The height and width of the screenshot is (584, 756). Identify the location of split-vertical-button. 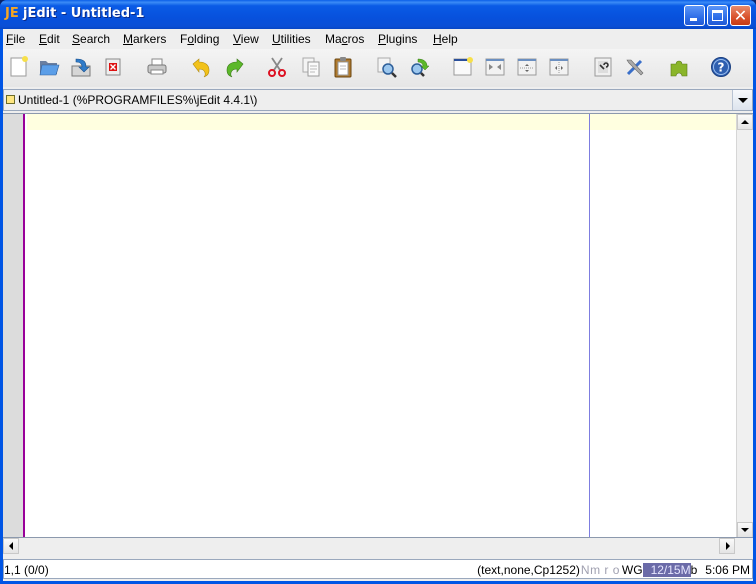
(559, 67).